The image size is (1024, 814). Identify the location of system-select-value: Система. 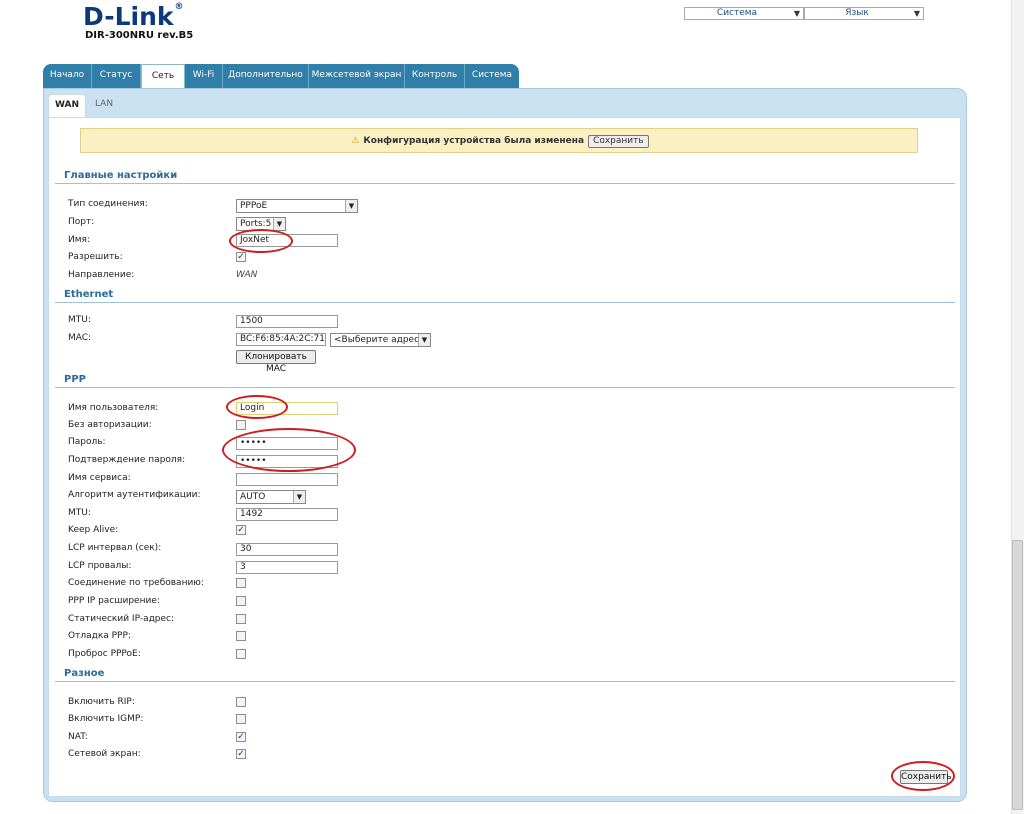
(737, 13).